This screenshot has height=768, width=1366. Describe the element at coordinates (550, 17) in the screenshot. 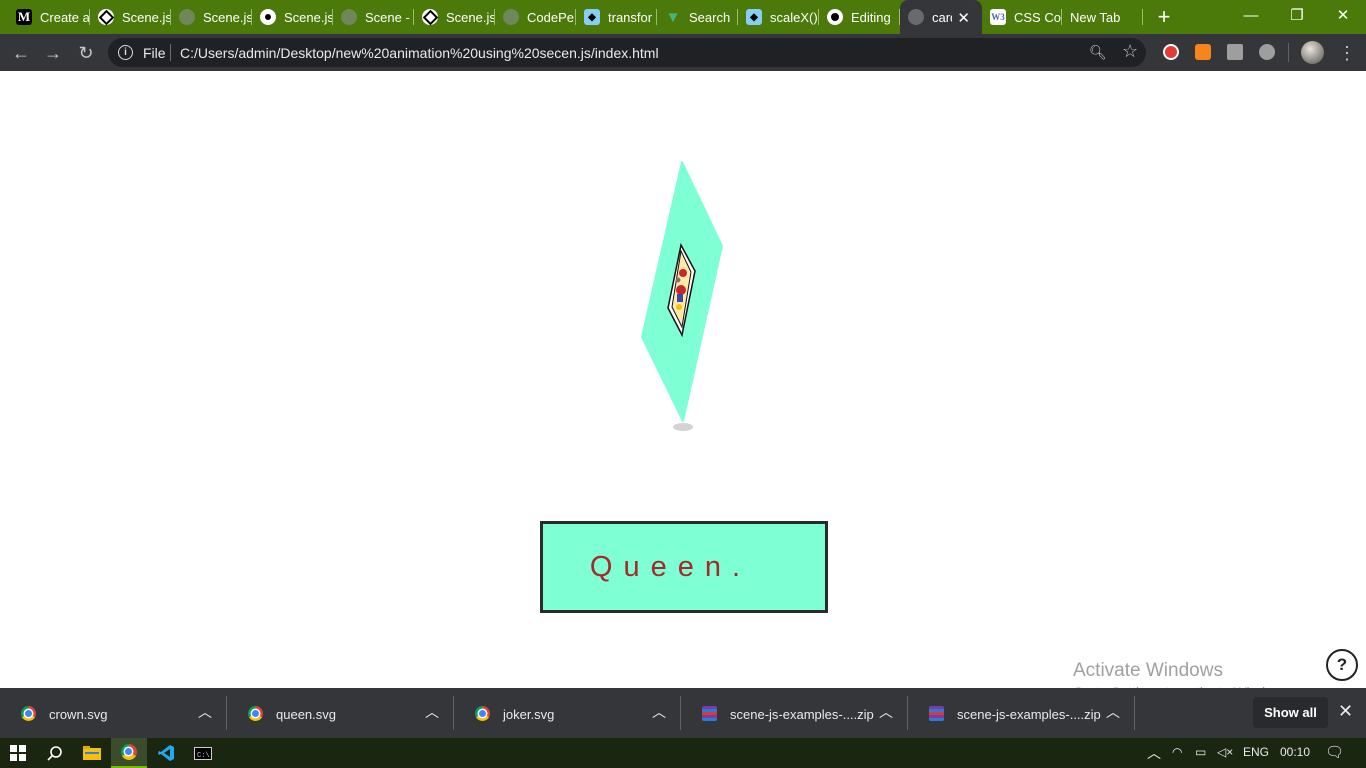

I see `tab-title: CodePe` at that location.